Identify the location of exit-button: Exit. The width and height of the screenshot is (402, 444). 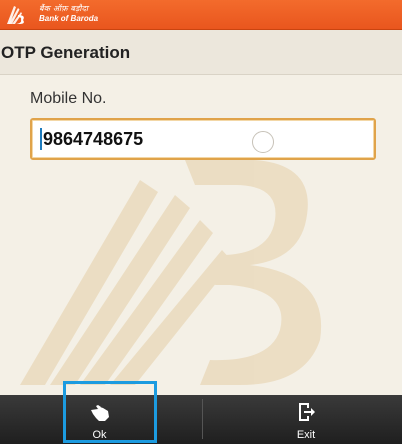
(306, 419).